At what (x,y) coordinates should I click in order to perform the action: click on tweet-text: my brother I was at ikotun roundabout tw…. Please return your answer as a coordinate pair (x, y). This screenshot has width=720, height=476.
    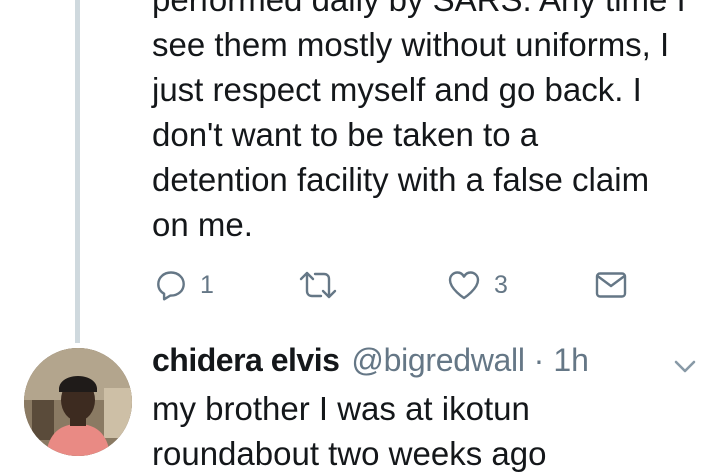
    Looking at the image, I should click on (432, 431).